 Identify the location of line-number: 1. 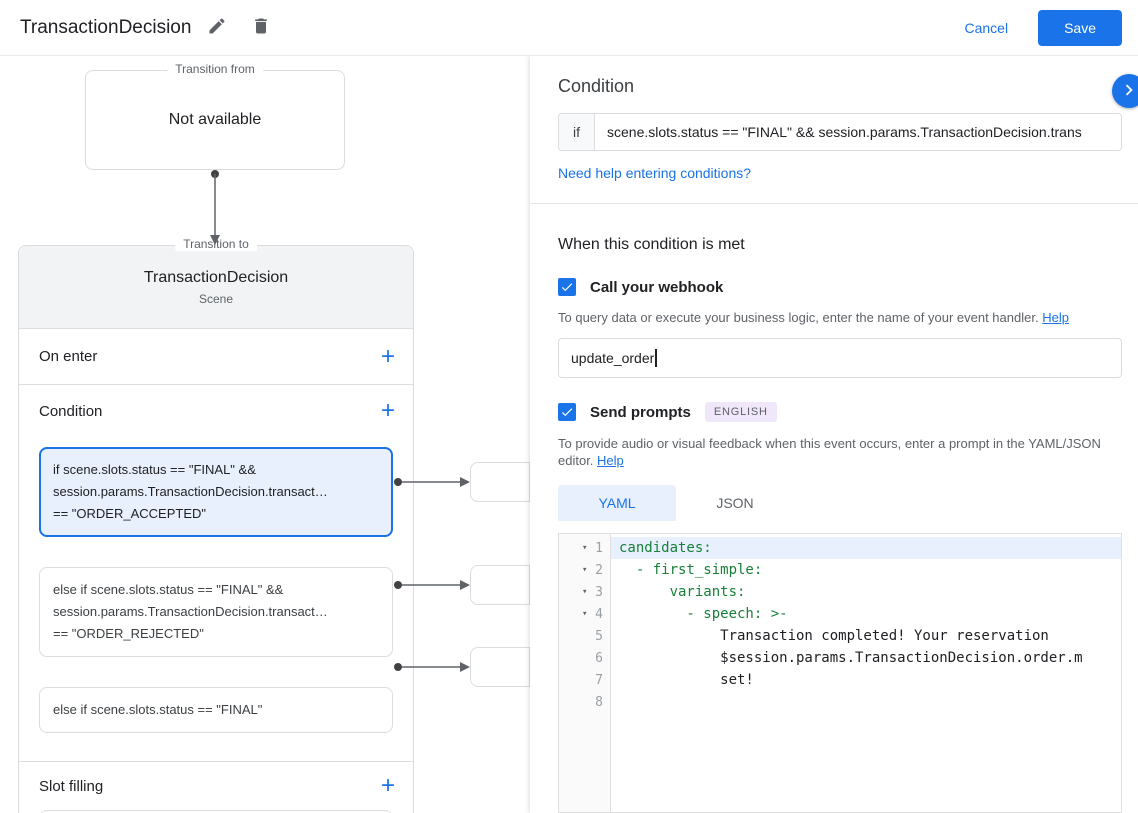
(599, 548).